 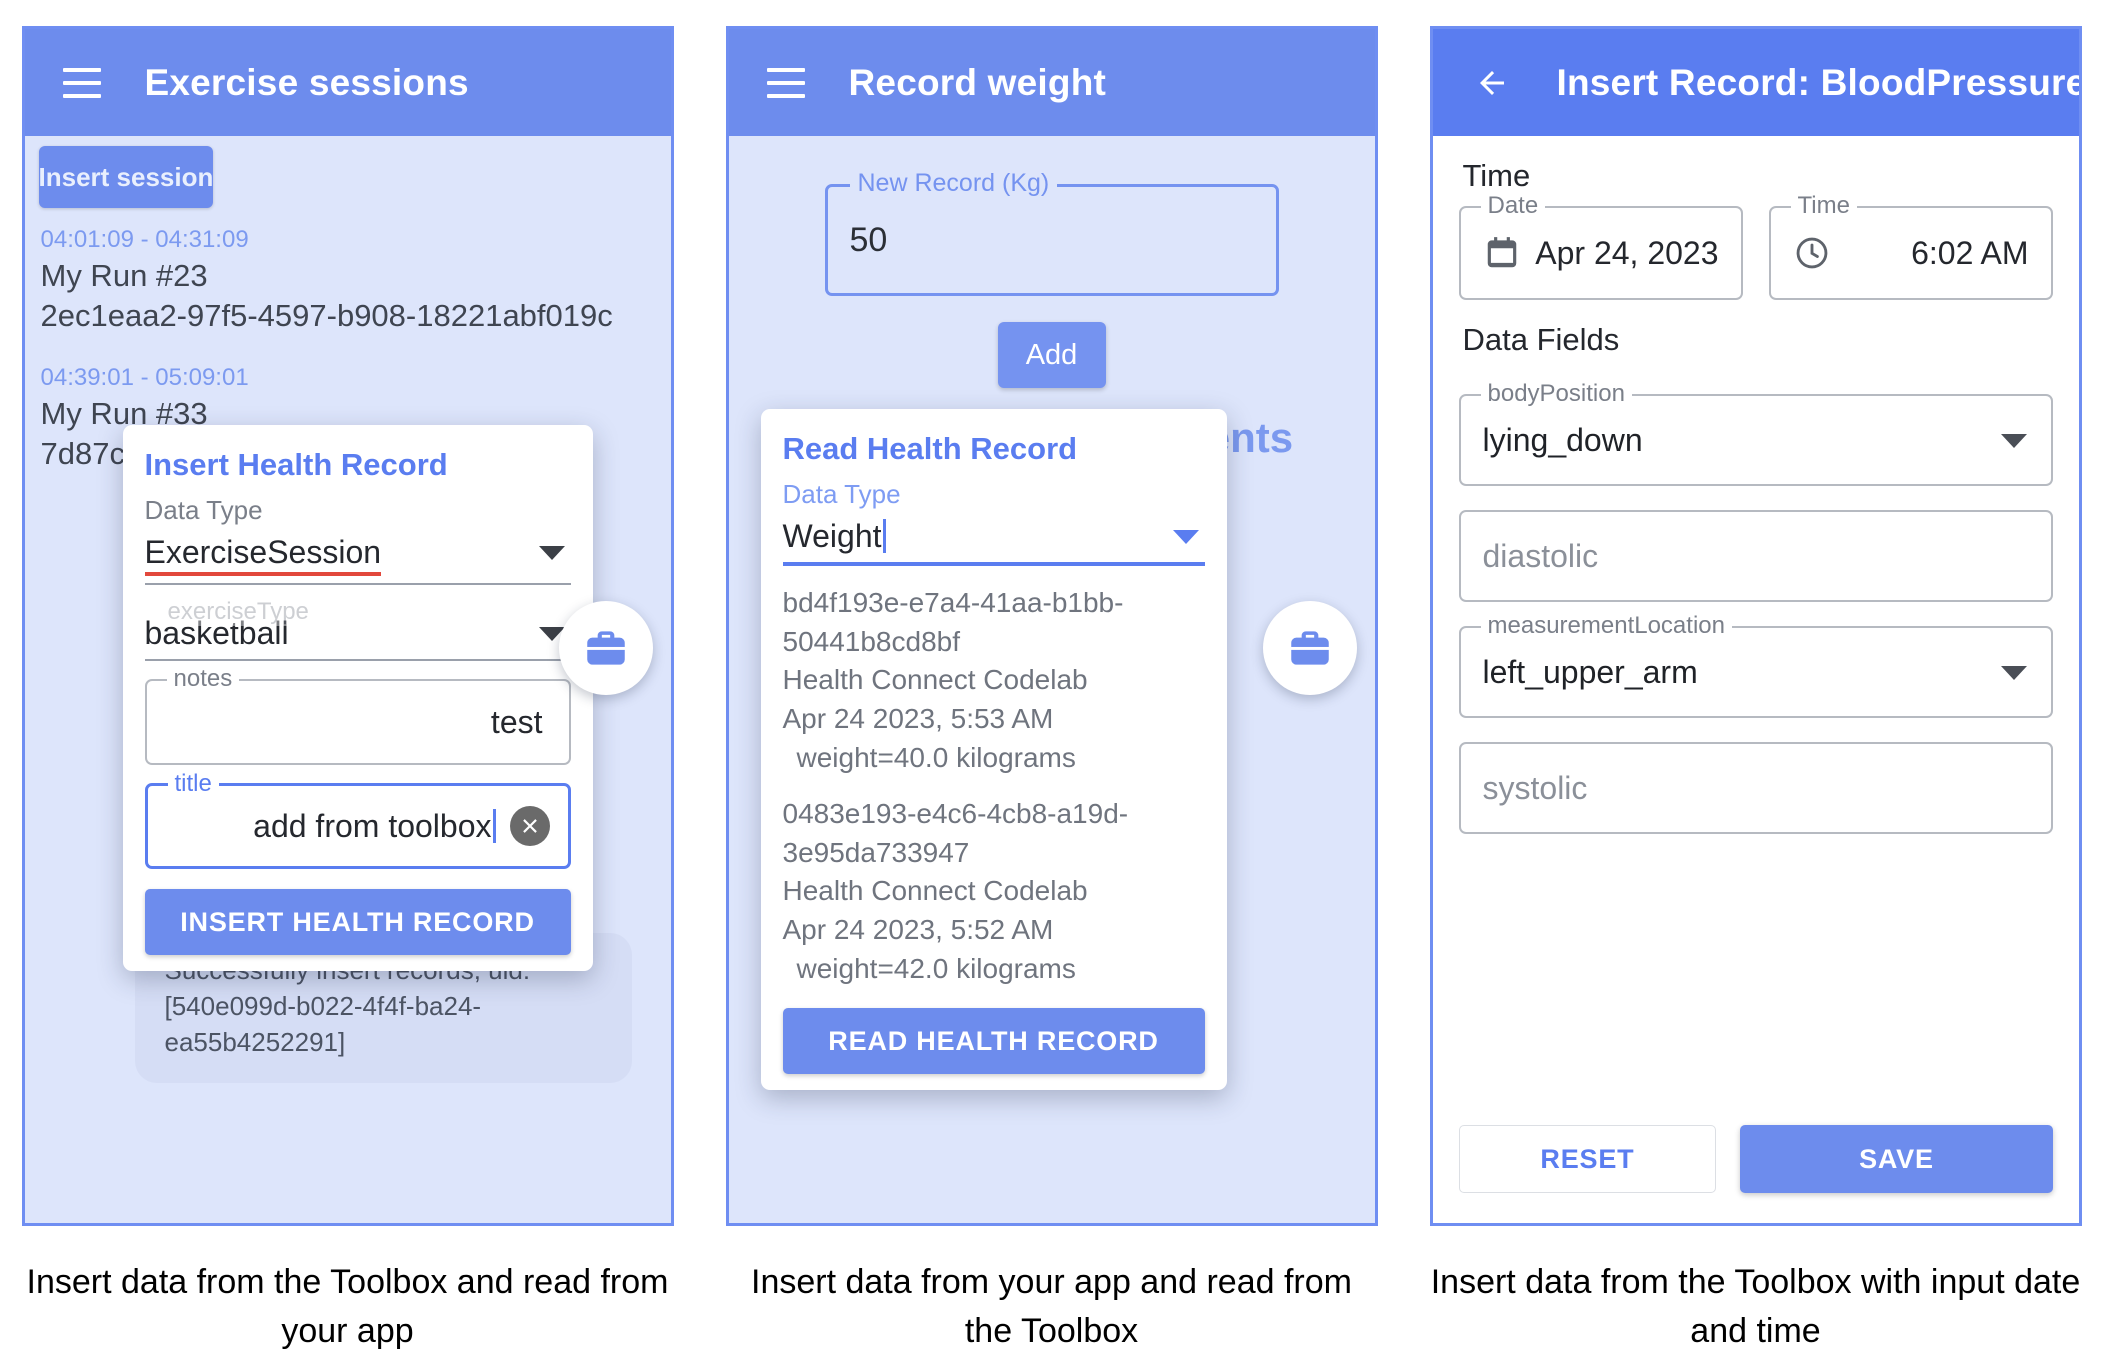 What do you see at coordinates (1587, 1159) in the screenshot?
I see `reset-button: RESET` at bounding box center [1587, 1159].